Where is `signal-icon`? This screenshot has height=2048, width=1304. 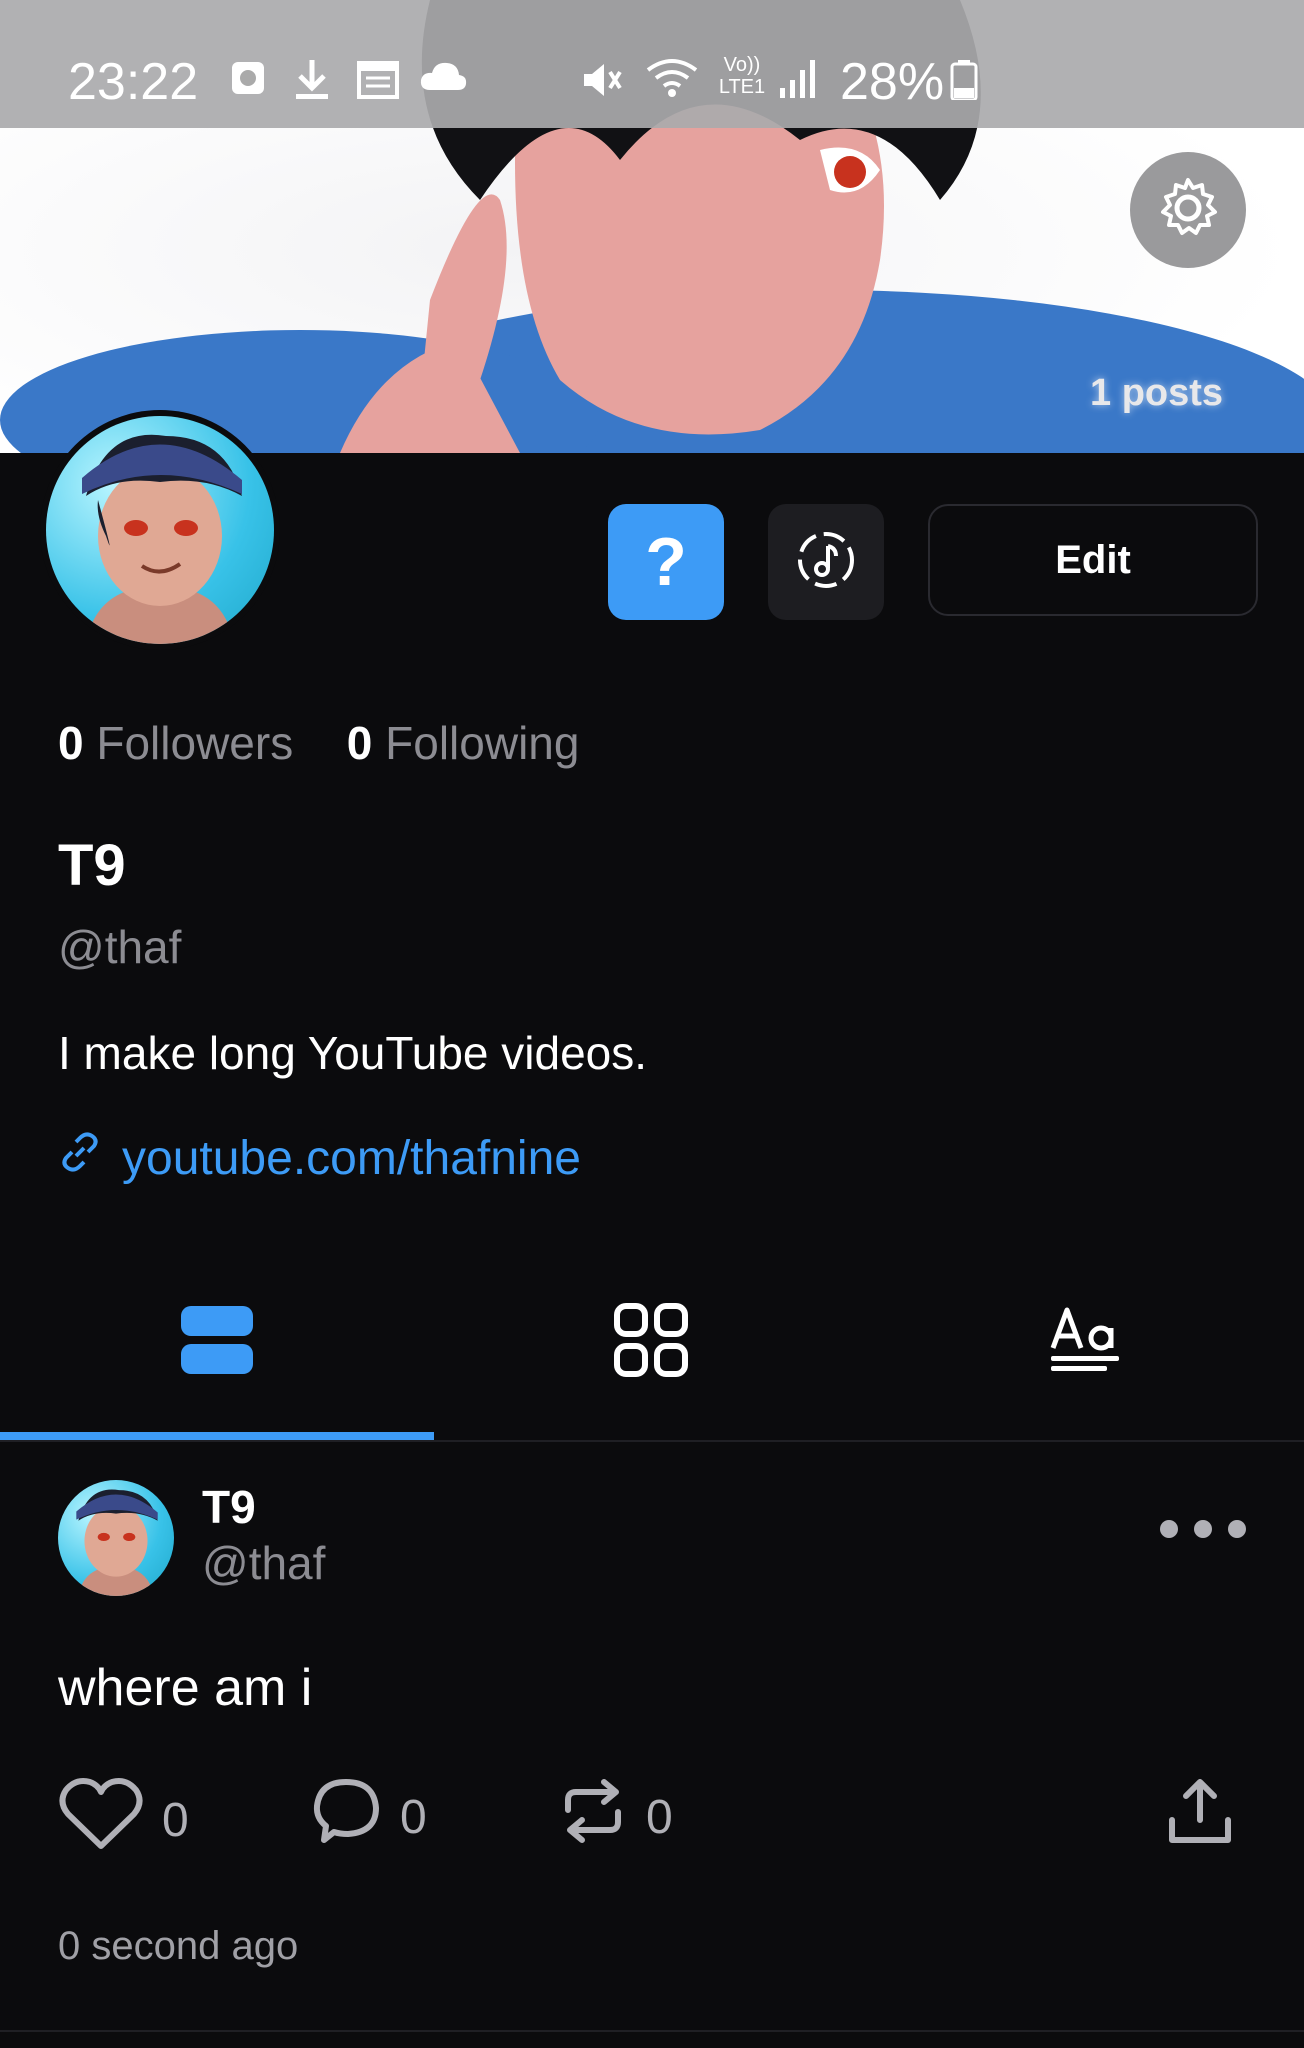 signal-icon is located at coordinates (799, 81).